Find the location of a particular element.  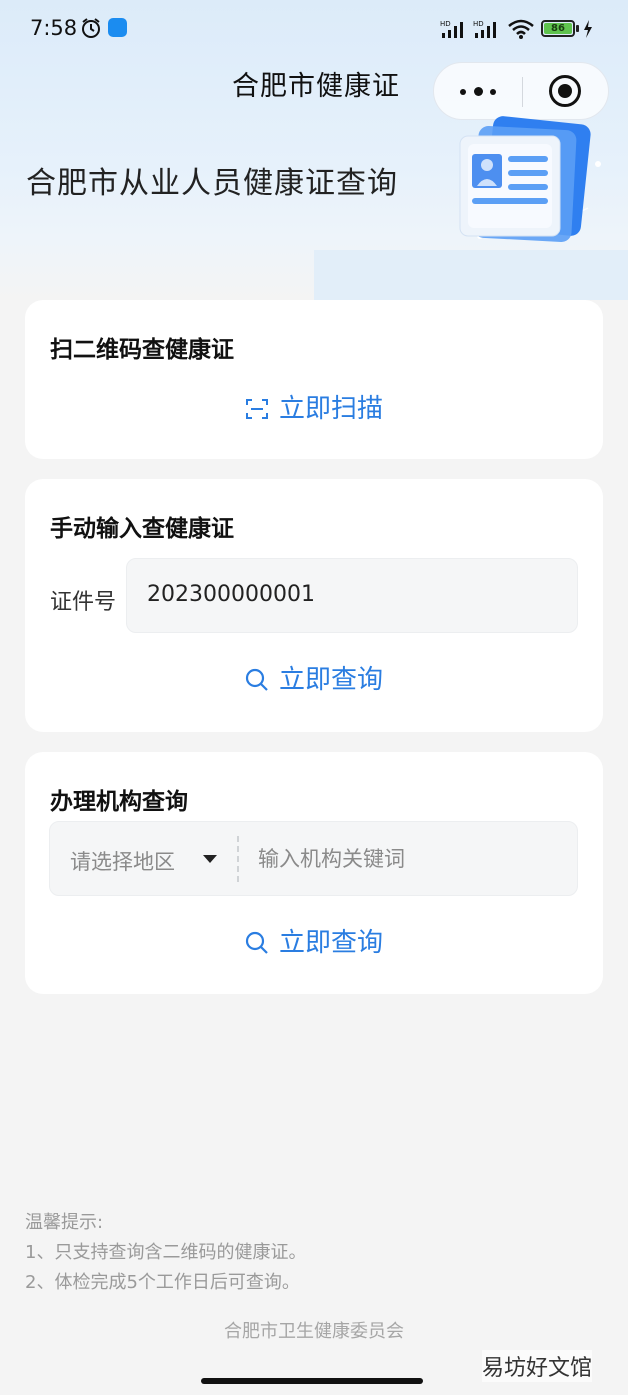

manual-card-title: 手动输入查健康证 is located at coordinates (142, 529).